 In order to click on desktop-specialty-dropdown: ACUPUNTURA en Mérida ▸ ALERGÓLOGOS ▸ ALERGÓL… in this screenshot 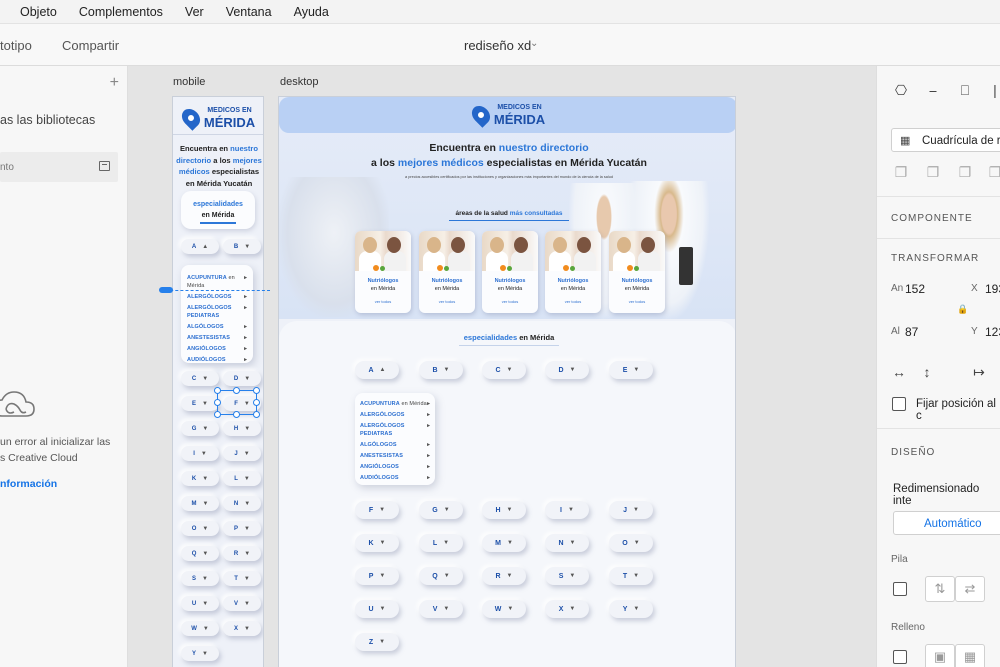, I will do `click(395, 439)`.